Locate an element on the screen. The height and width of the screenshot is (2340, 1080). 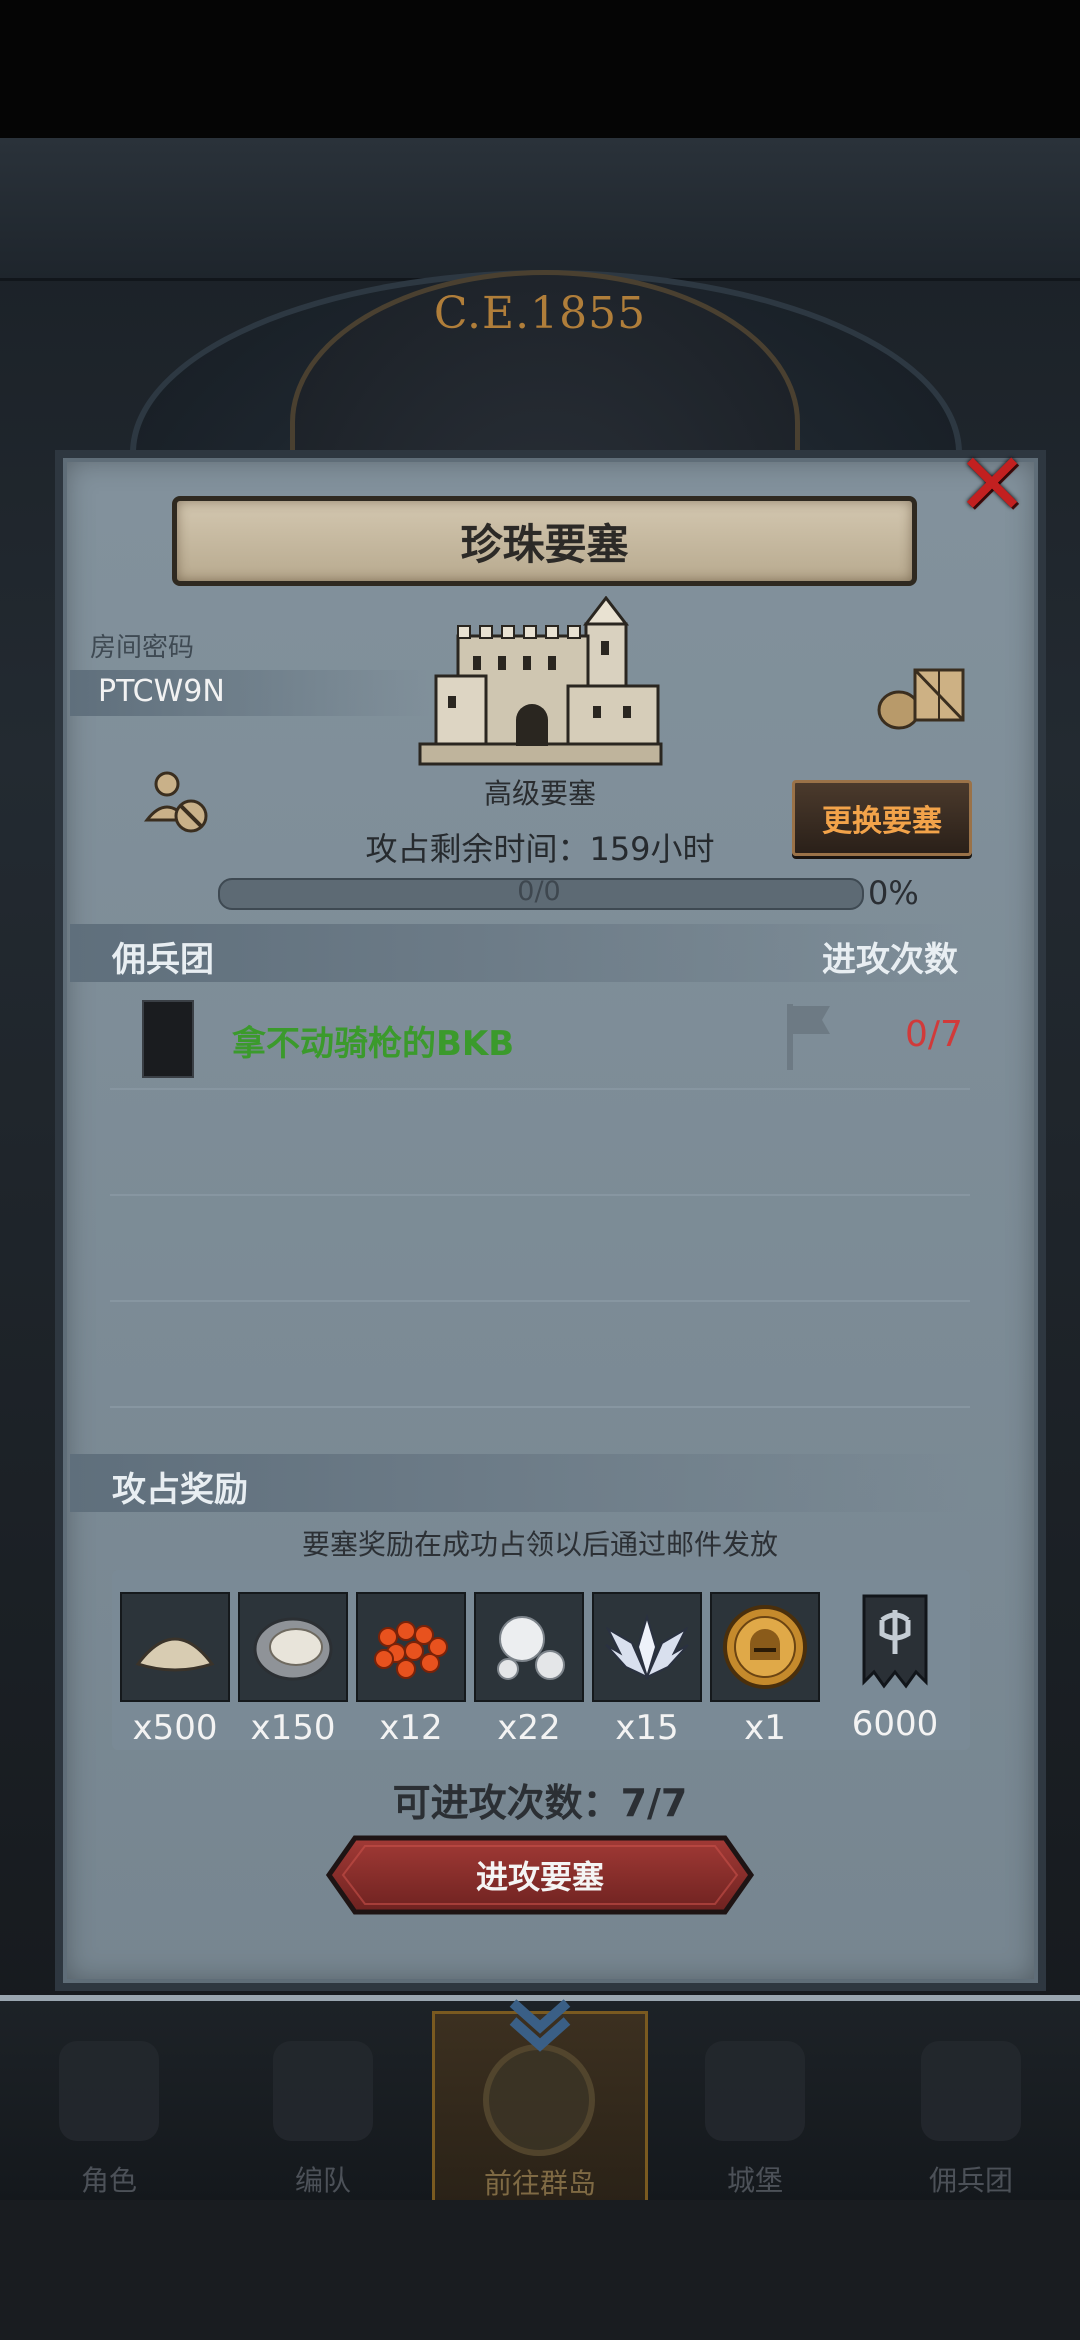
reward-note: 要塞奖励在成功占领以后通过邮件发放 is located at coordinates (539, 1544).